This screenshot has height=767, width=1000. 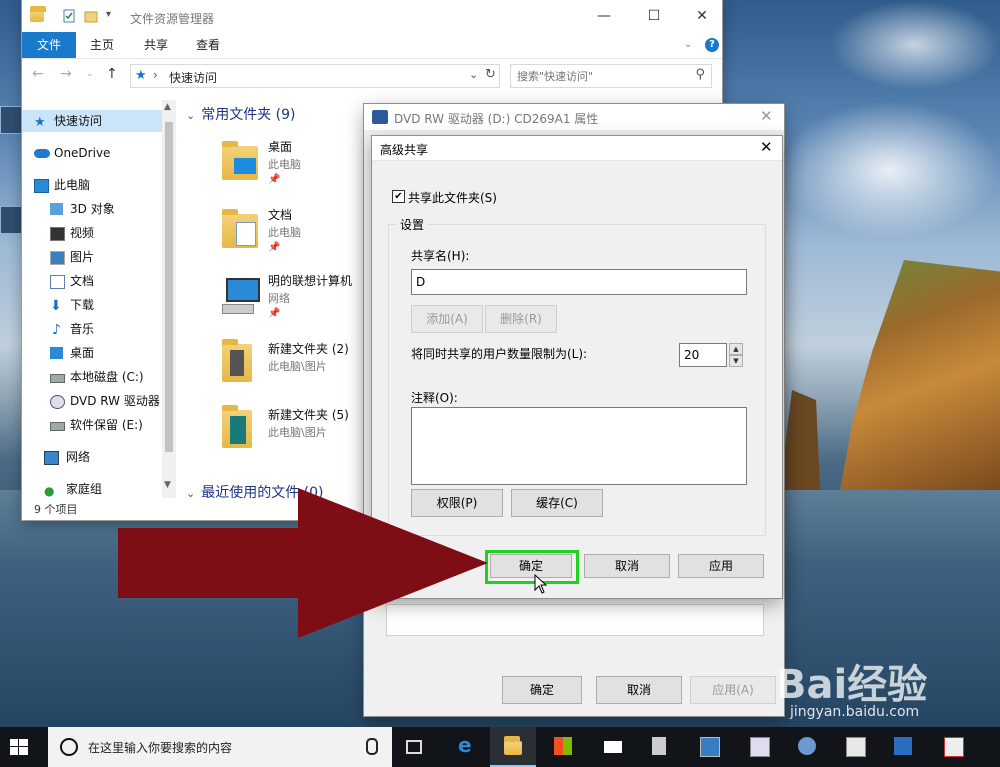 I want to click on nav-item-network: 网络, so click(x=92, y=457).